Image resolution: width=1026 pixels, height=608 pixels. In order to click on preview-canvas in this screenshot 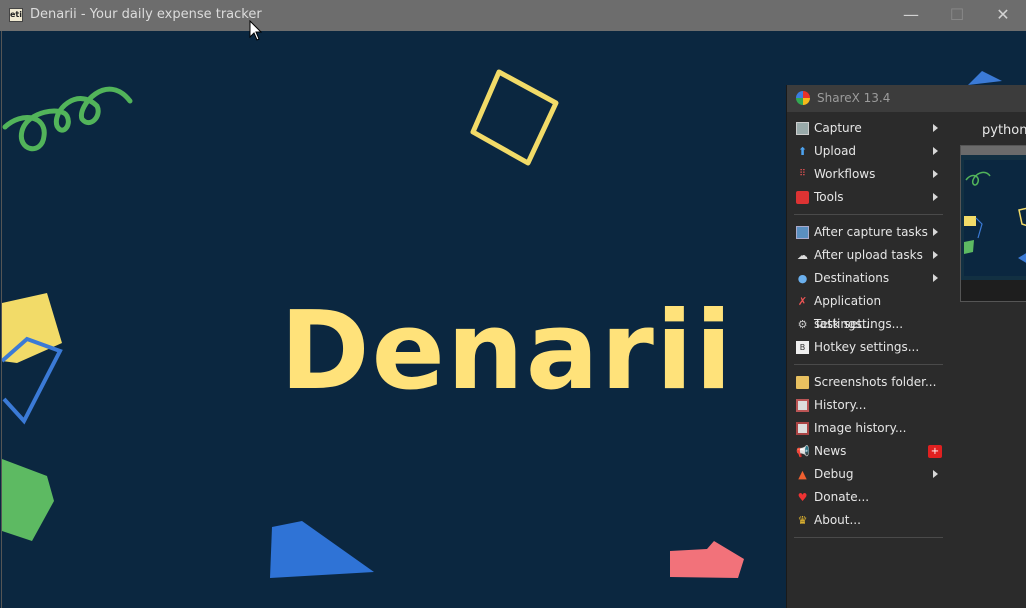, I will do `click(995, 218)`.